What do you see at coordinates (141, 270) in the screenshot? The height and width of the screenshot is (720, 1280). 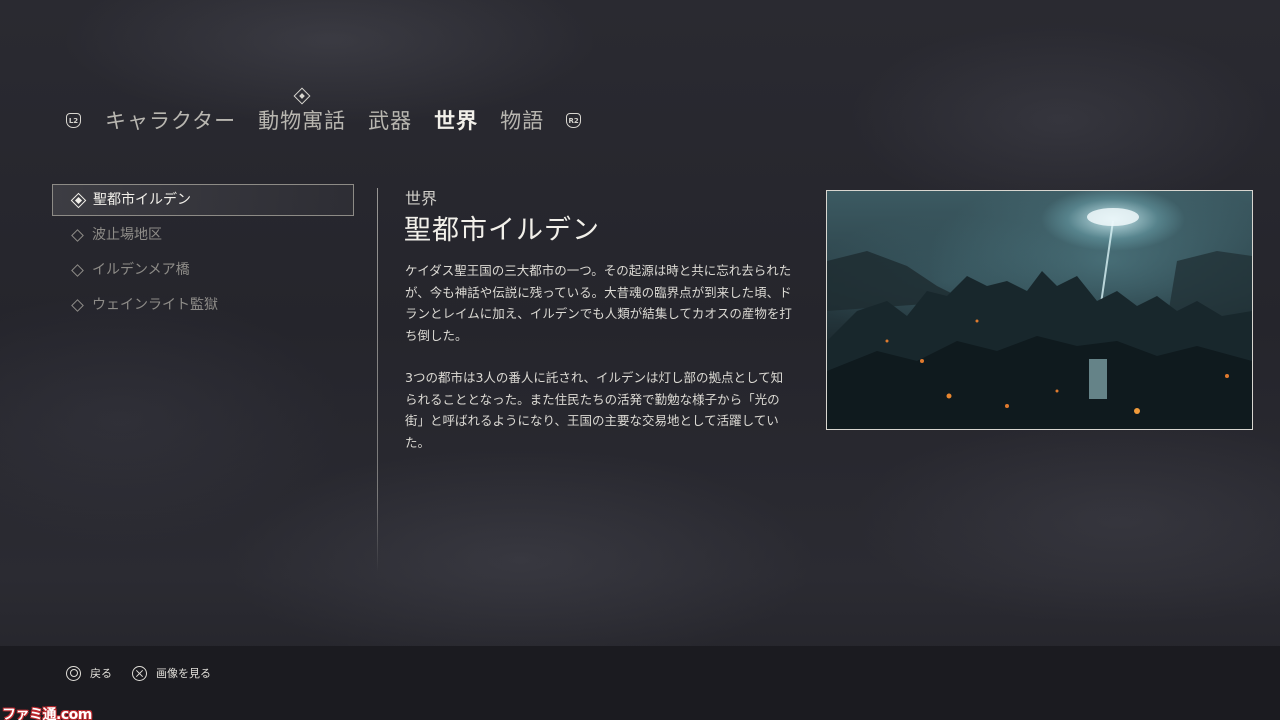 I see `list-item-label: イルデンメア橋` at bounding box center [141, 270].